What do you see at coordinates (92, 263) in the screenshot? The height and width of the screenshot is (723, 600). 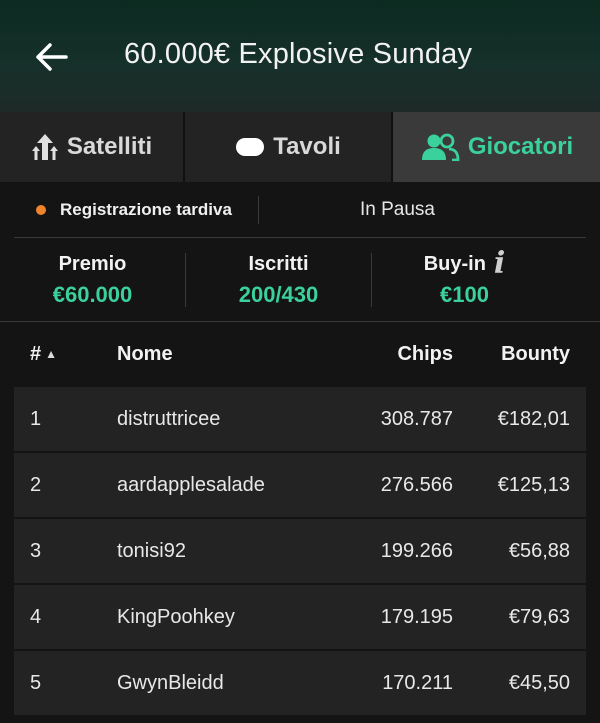 I see `prize-label: Premio` at bounding box center [92, 263].